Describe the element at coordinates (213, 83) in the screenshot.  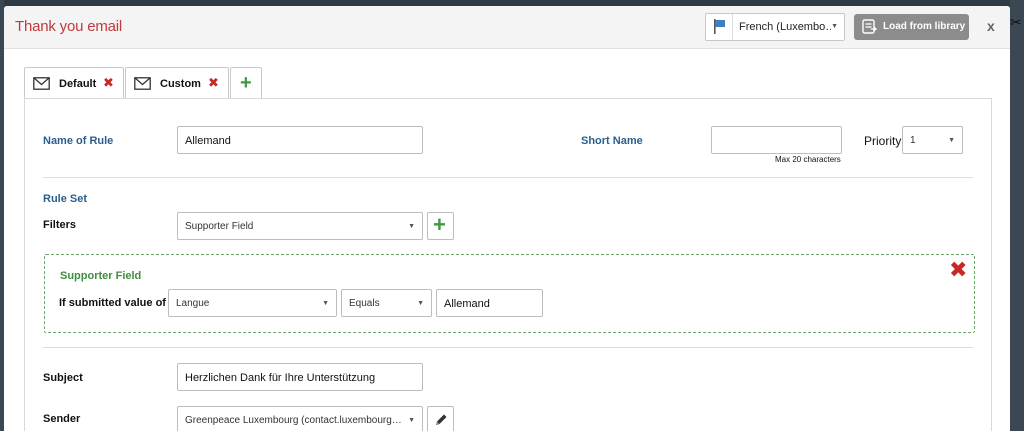
I see `delete-tab-custom-icon: ✖` at that location.